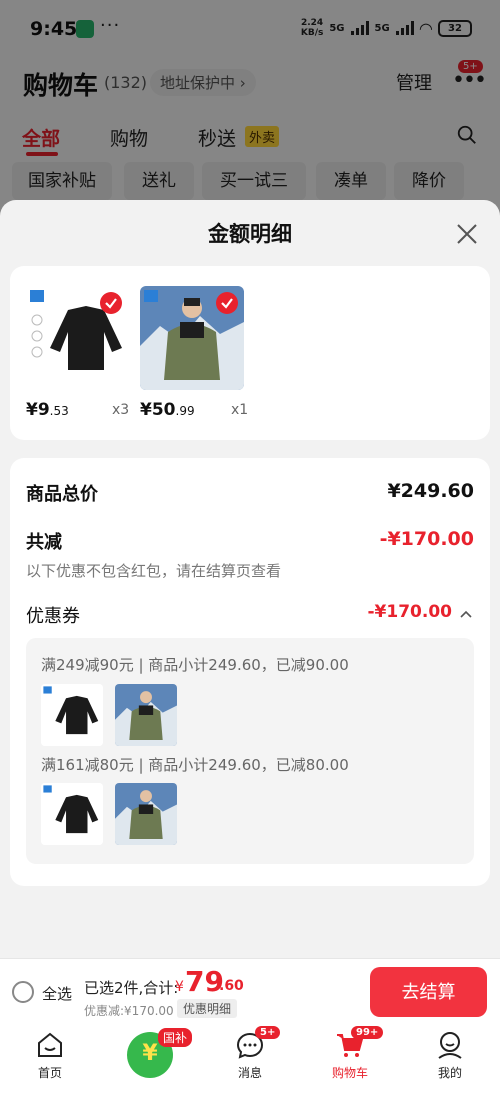  Describe the element at coordinates (268, 1032) in the screenshot. I see `messages-badge: 5+` at that location.